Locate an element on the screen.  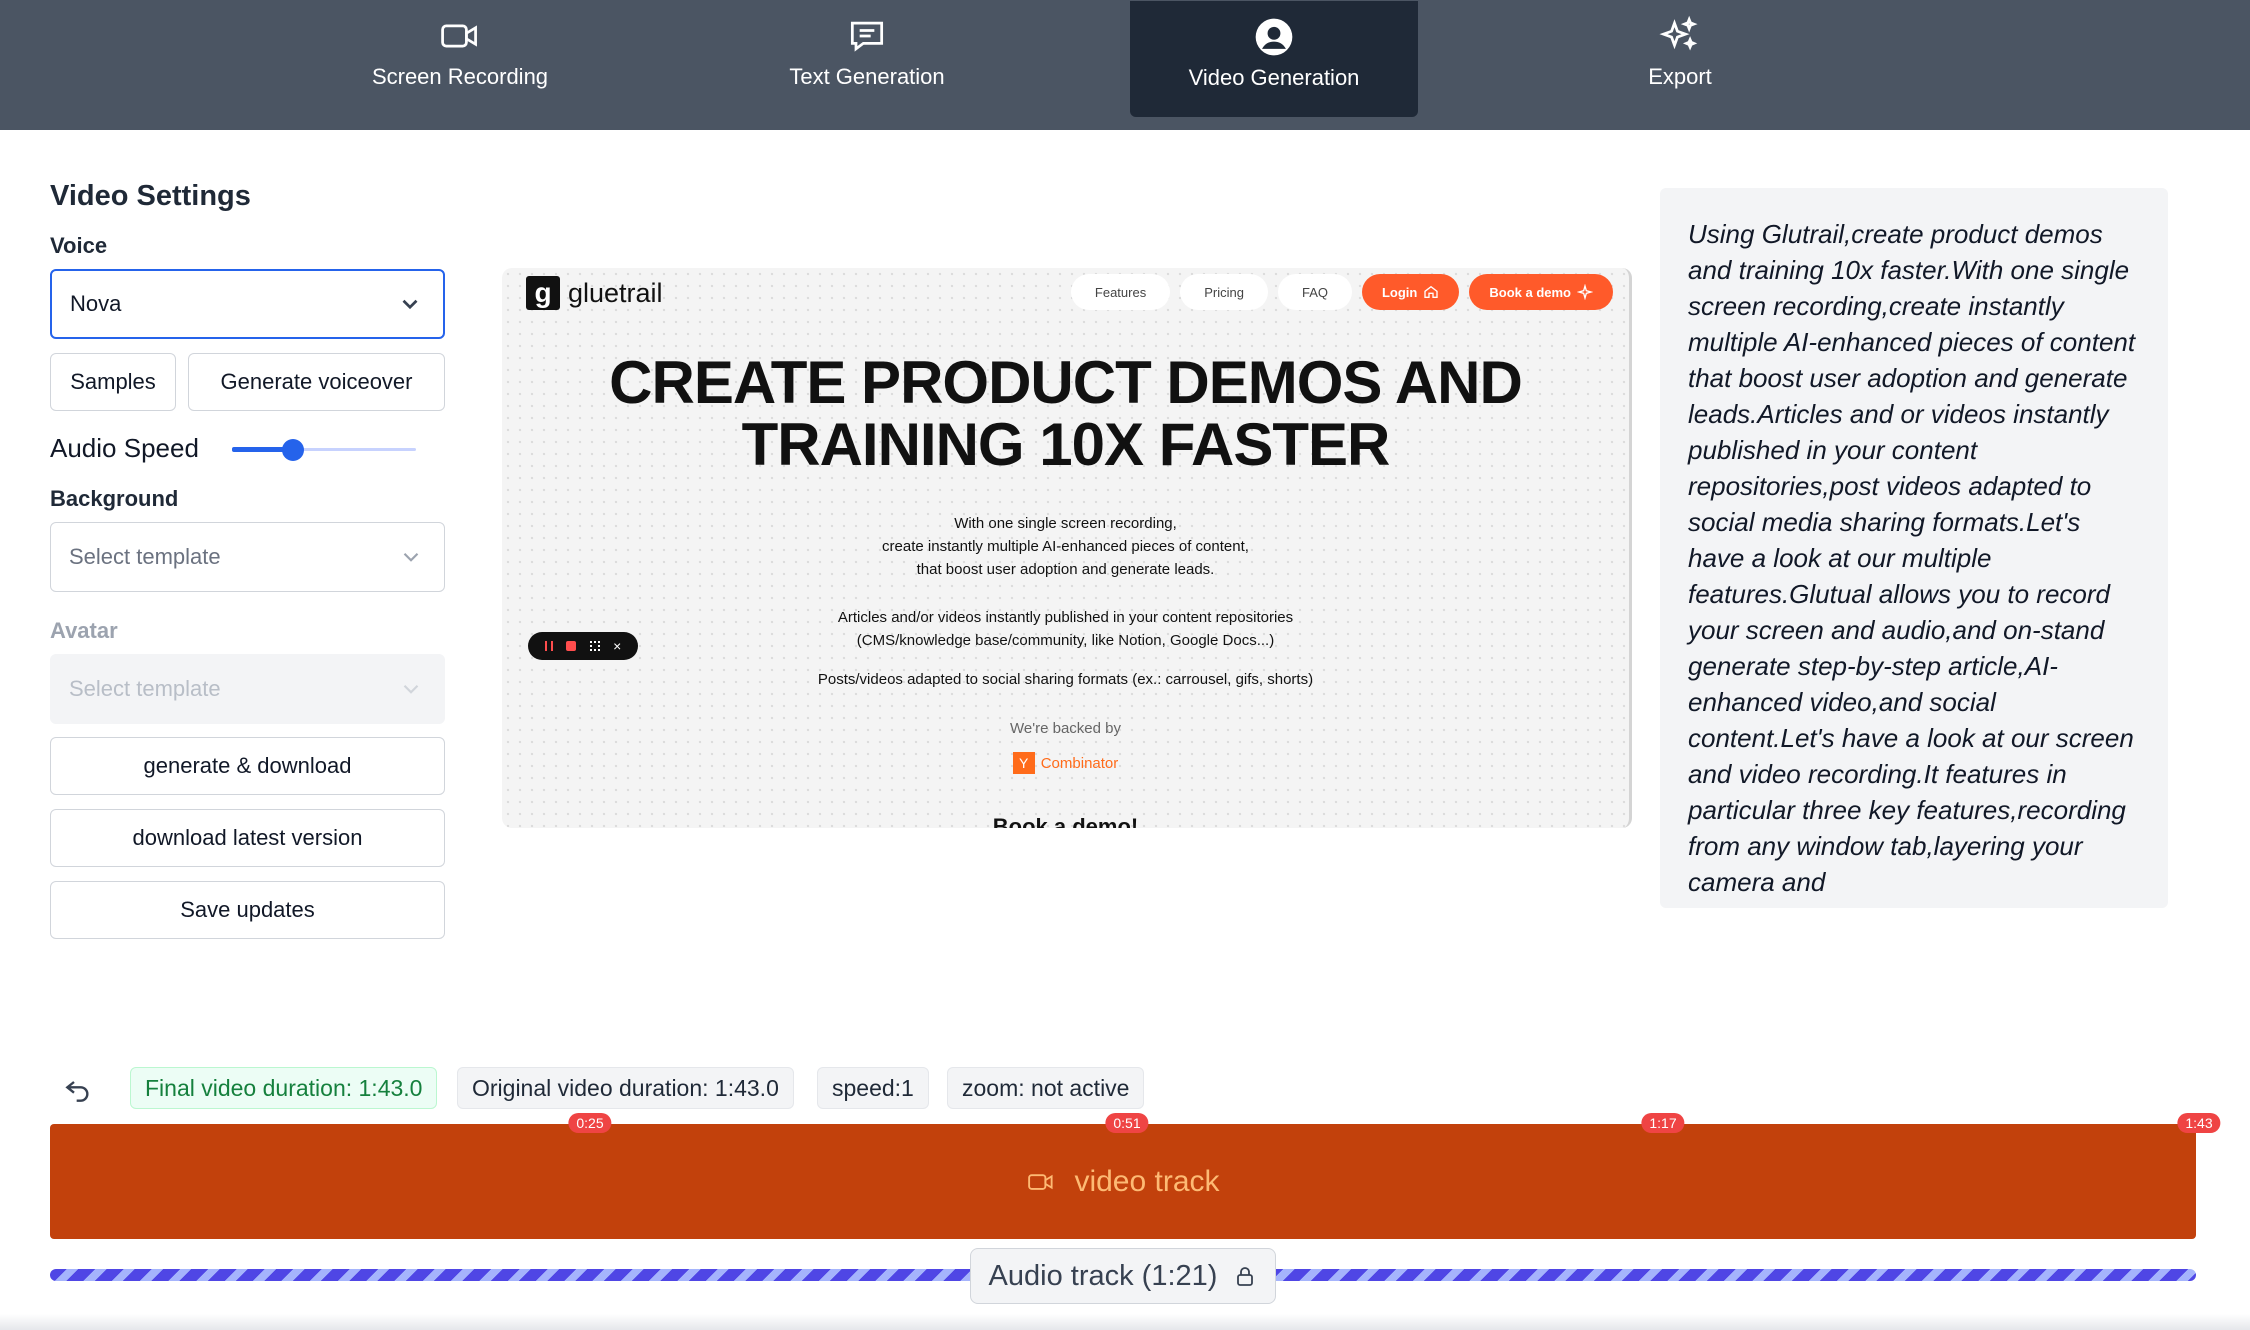
background-label: Background is located at coordinates (114, 498).